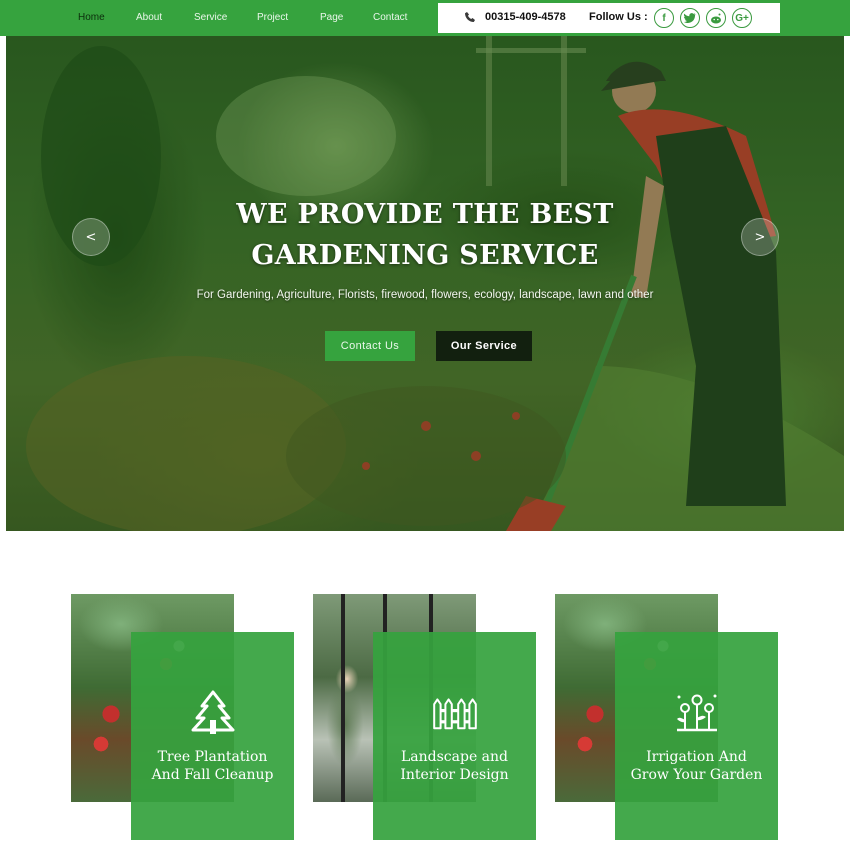 Image resolution: width=850 pixels, height=850 pixels. Describe the element at coordinates (272, 17) in the screenshot. I see `nav-item-project: Project` at that location.